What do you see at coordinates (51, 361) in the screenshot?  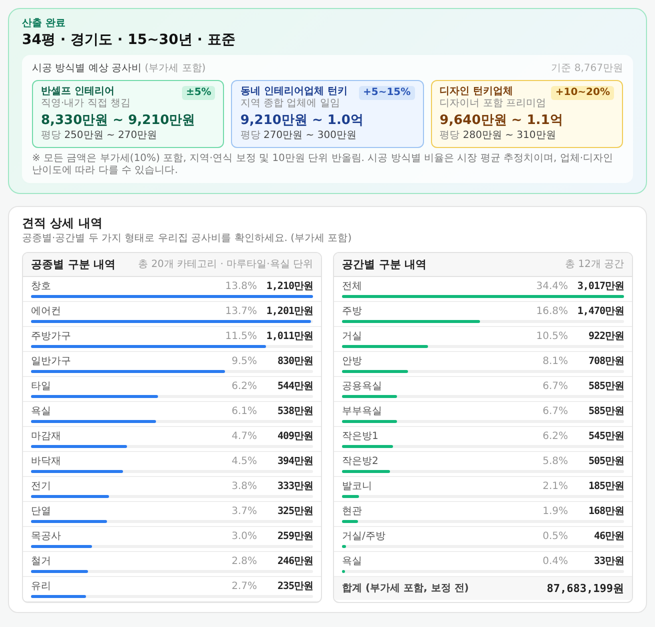 I see `item-name: 일반가구` at bounding box center [51, 361].